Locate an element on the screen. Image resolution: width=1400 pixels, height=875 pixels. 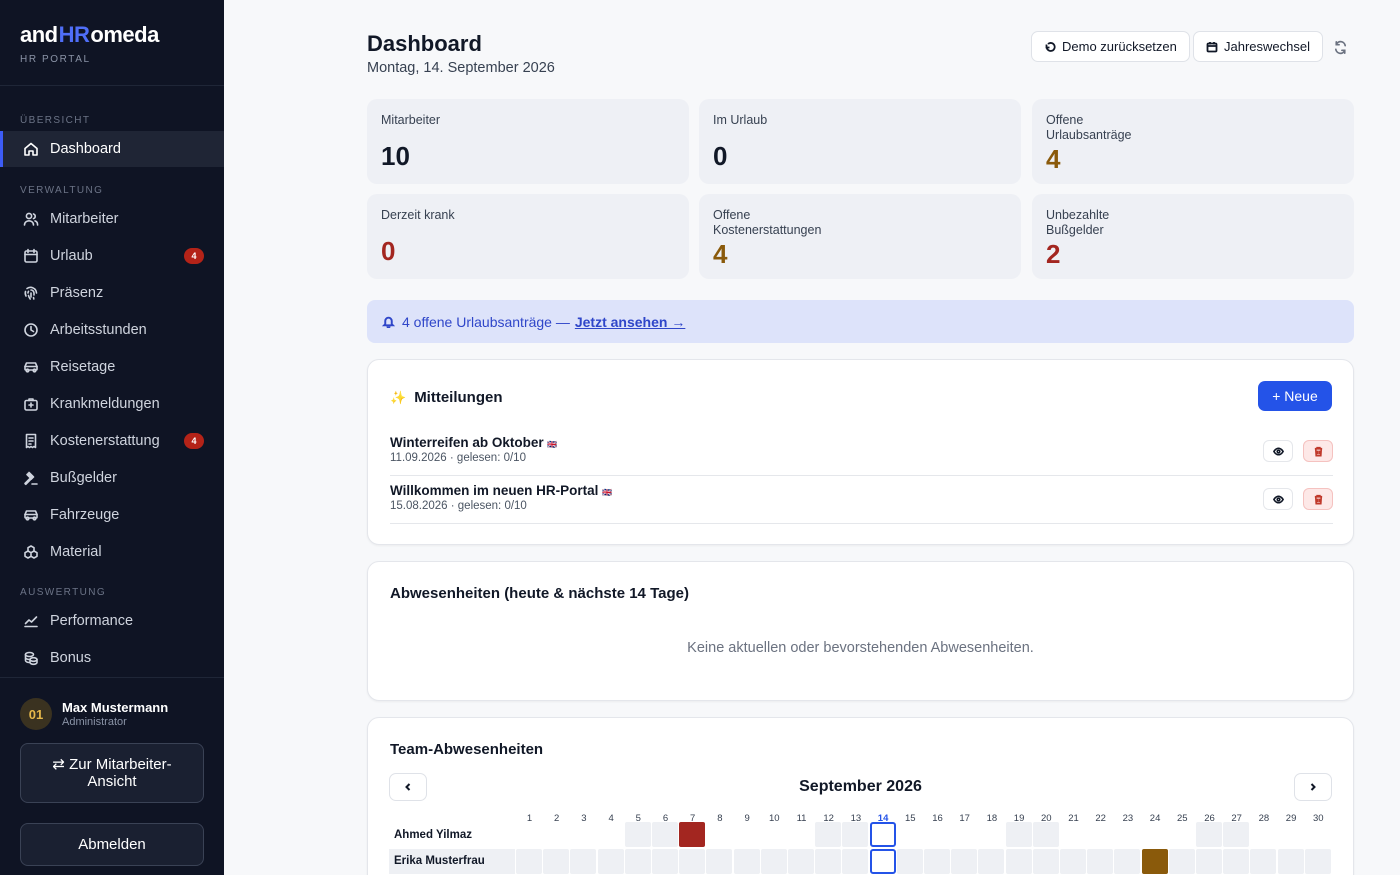
sidebar-item-krankmeldungen: Krankmeldungen is located at coordinates (112, 404).